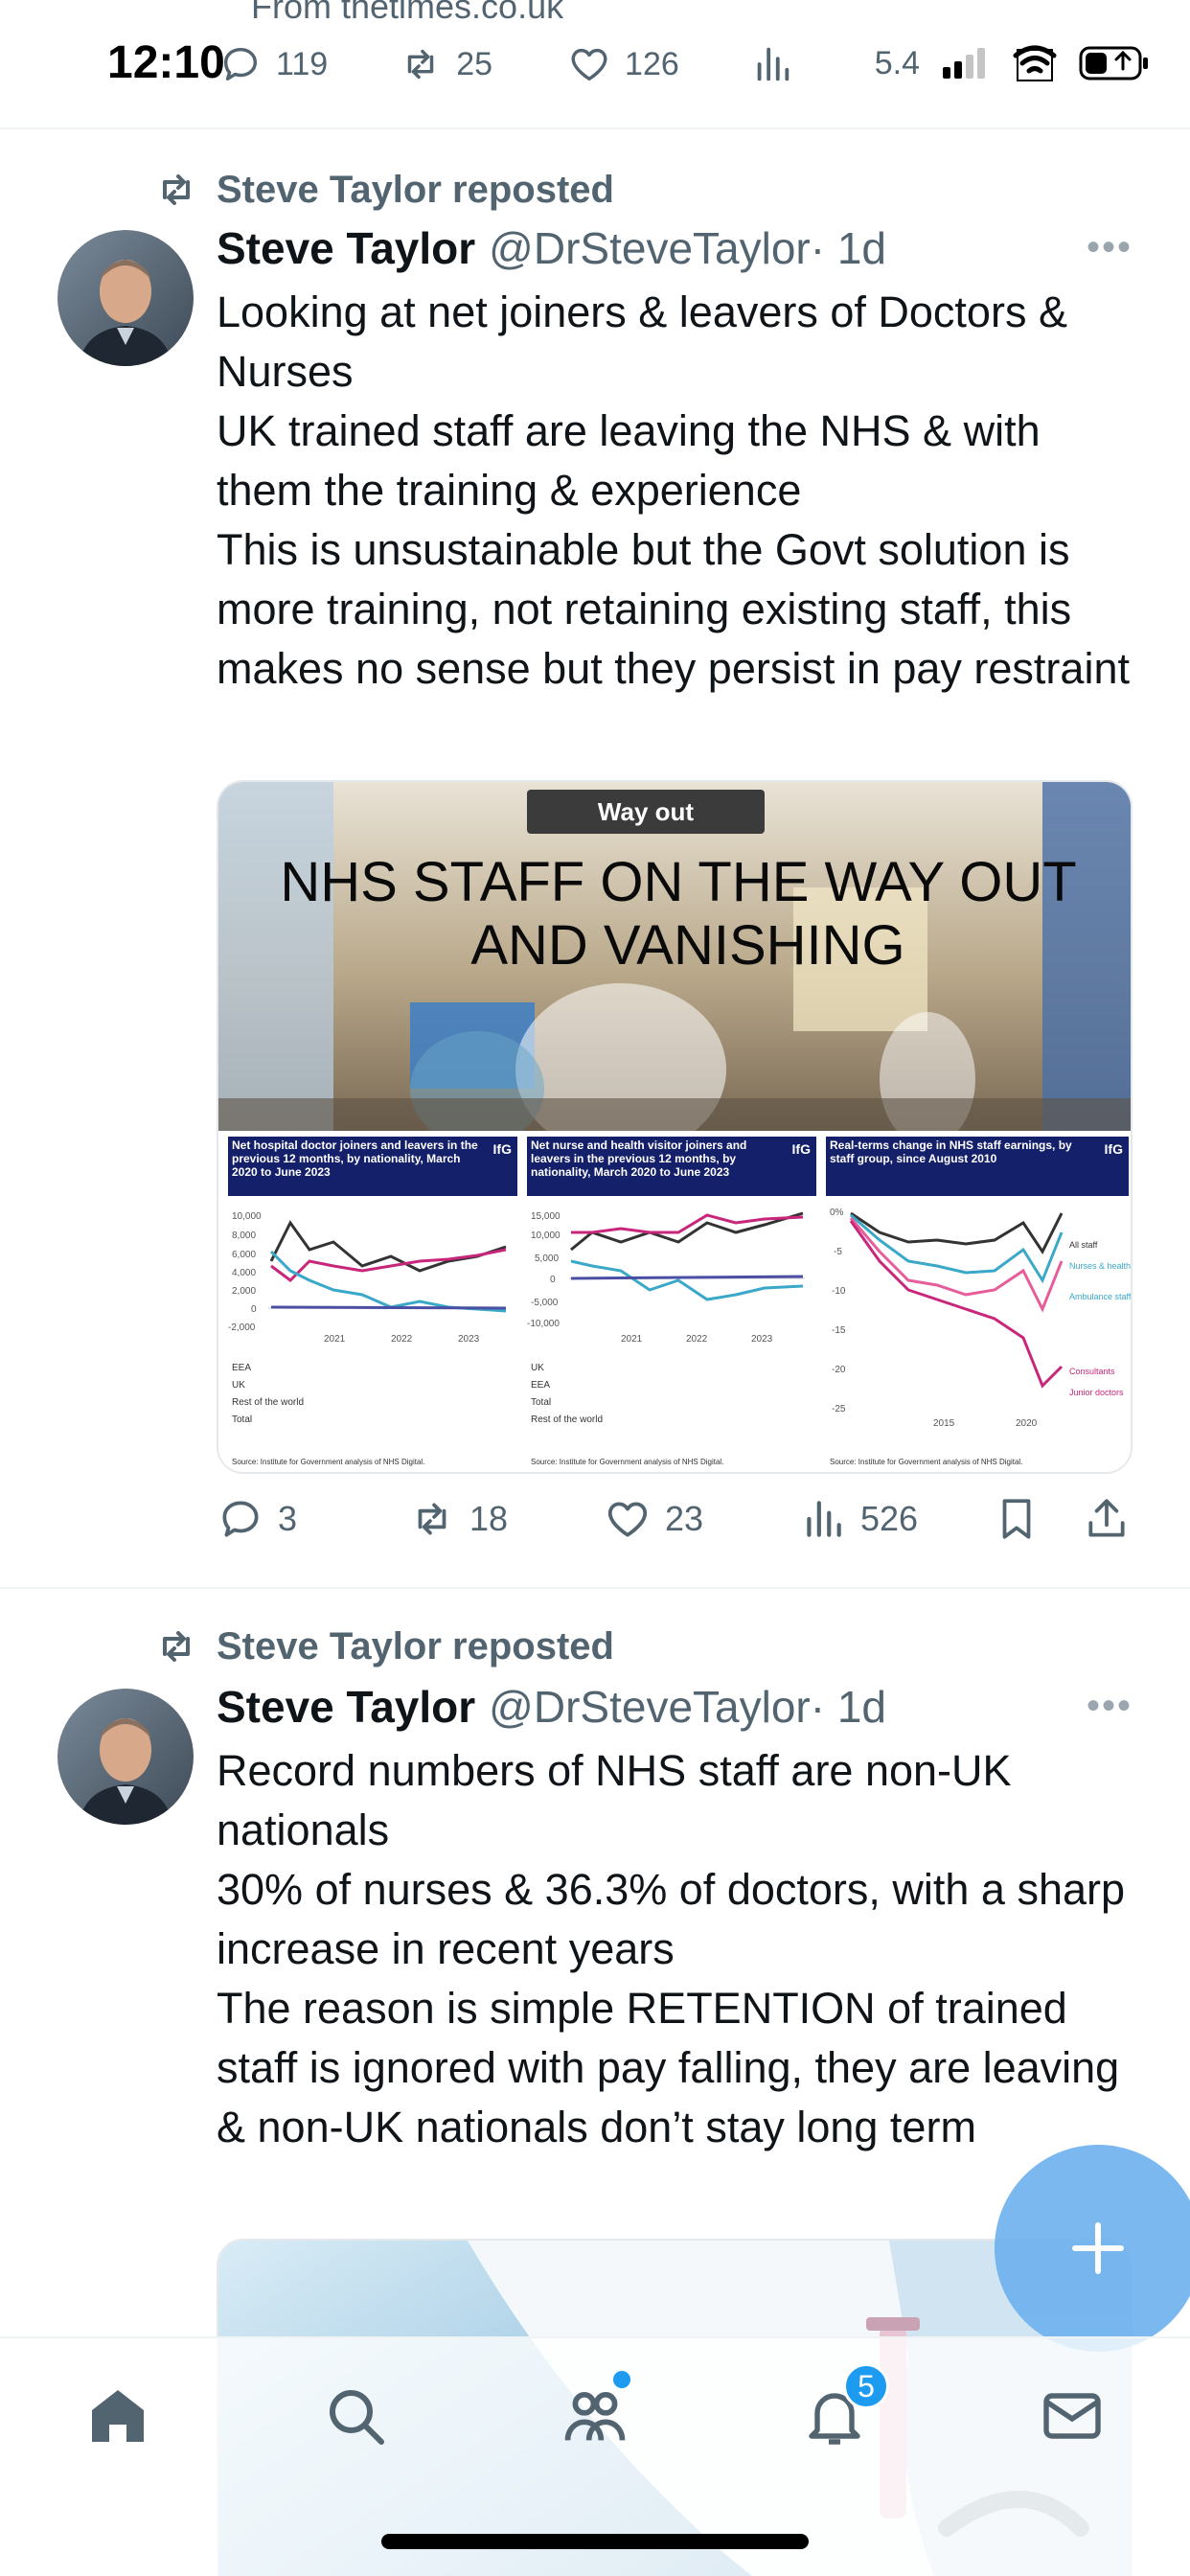 The height and width of the screenshot is (2576, 1190). I want to click on views-button: 526, so click(858, 1519).